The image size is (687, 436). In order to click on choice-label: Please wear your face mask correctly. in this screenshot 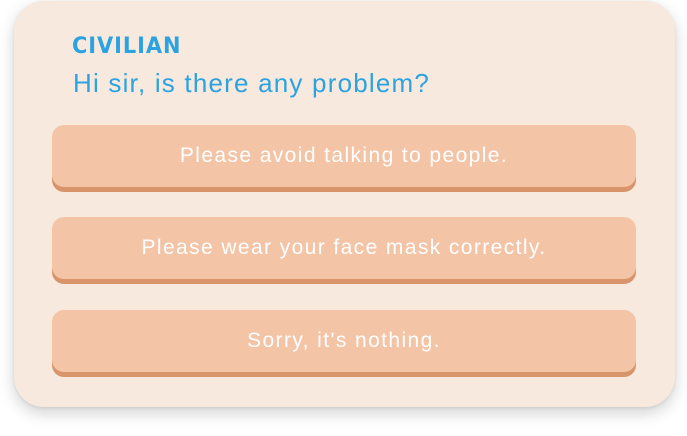, I will do `click(344, 247)`.